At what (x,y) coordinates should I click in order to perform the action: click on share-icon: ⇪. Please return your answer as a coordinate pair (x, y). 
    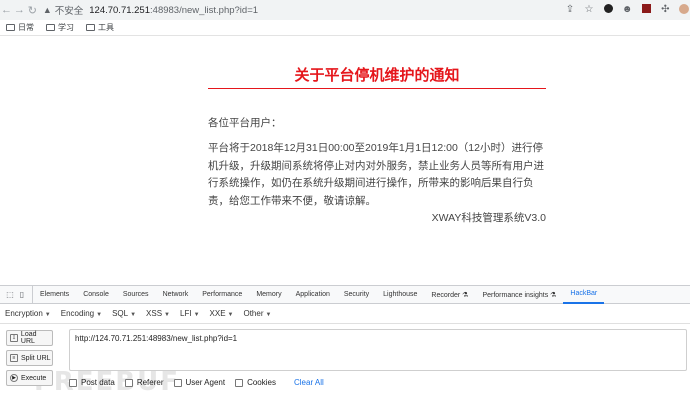
    Looking at the image, I should click on (569, 10).